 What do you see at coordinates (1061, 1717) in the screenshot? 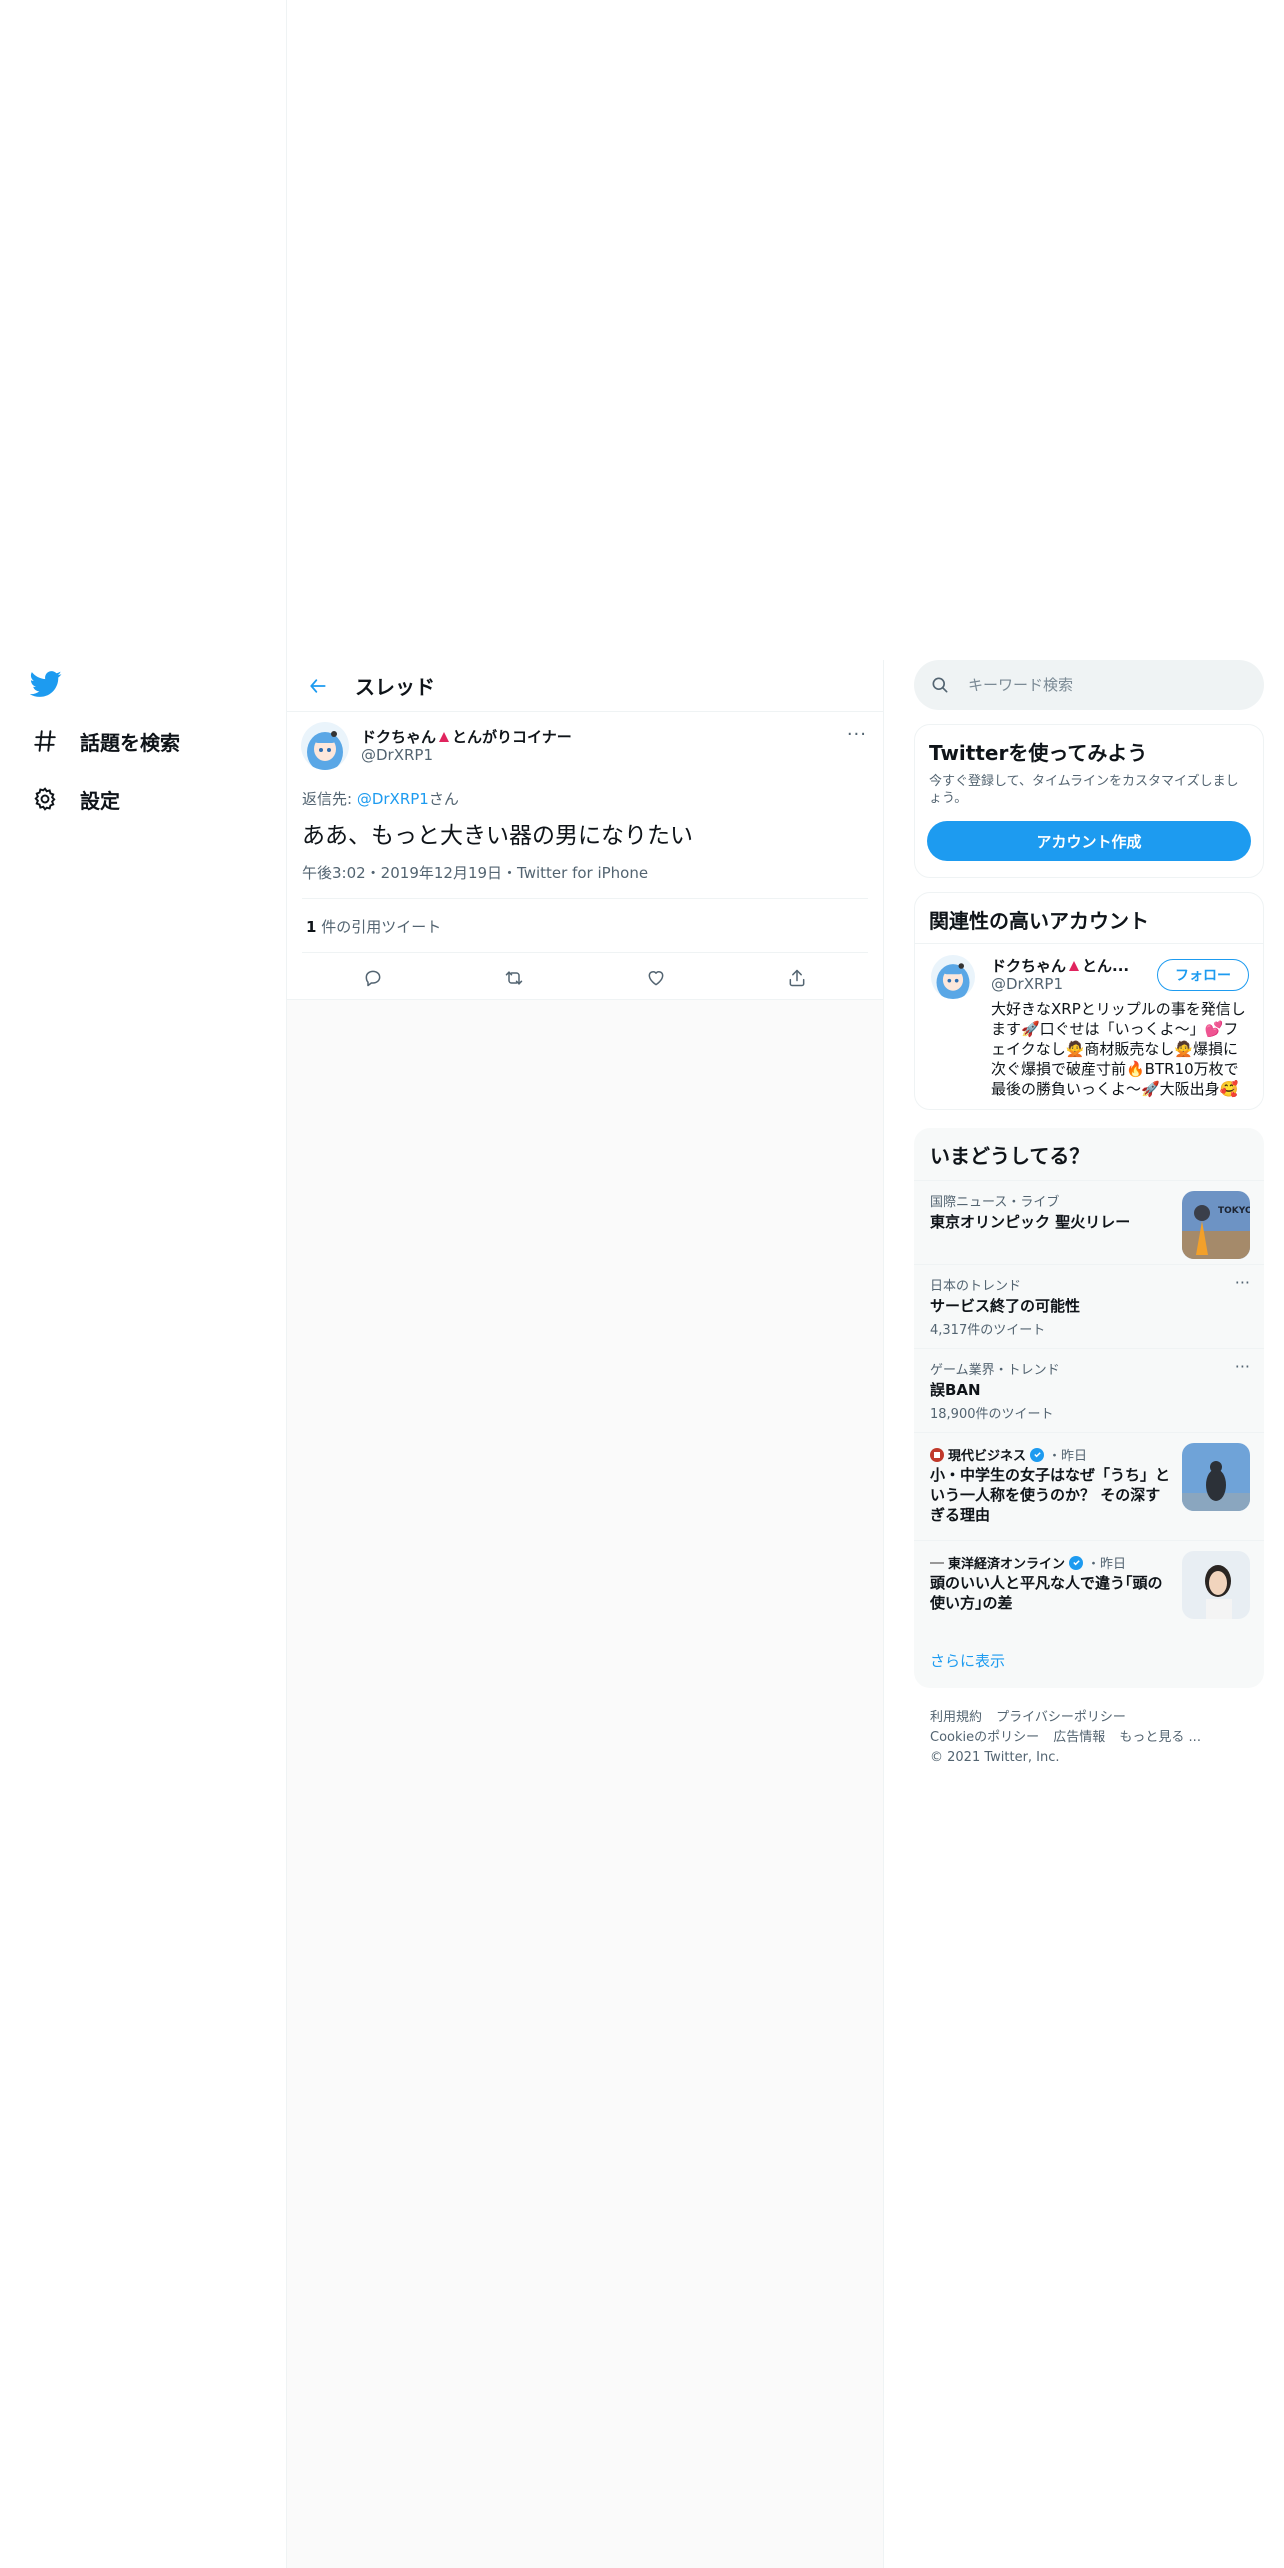
I see `privacy-link: プライバシーポリシー` at bounding box center [1061, 1717].